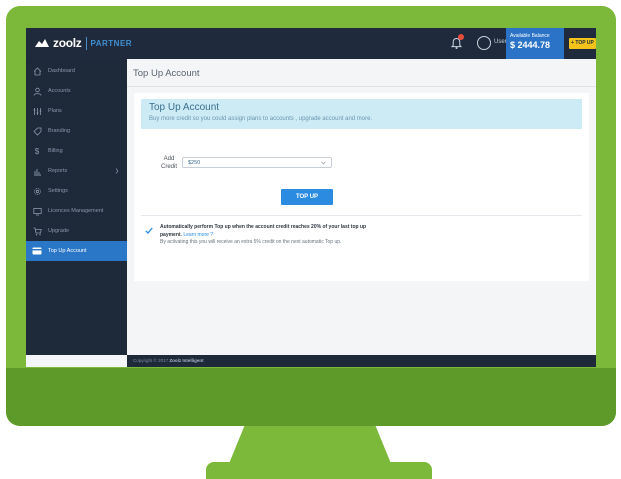  I want to click on card-icon, so click(37, 251).